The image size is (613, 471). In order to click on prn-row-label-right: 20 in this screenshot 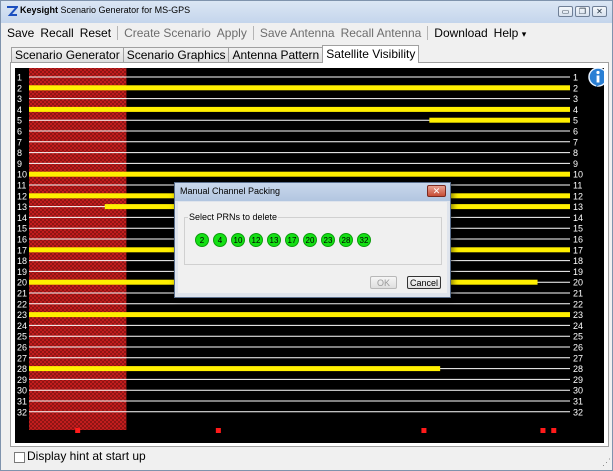, I will do `click(578, 283)`.